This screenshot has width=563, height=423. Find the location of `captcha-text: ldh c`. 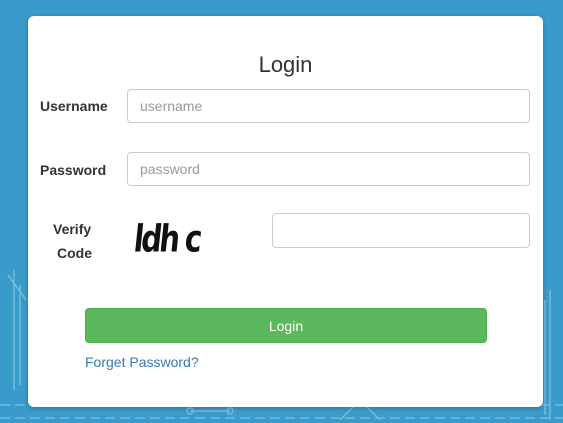

captcha-text: ldh c is located at coordinates (169, 238).